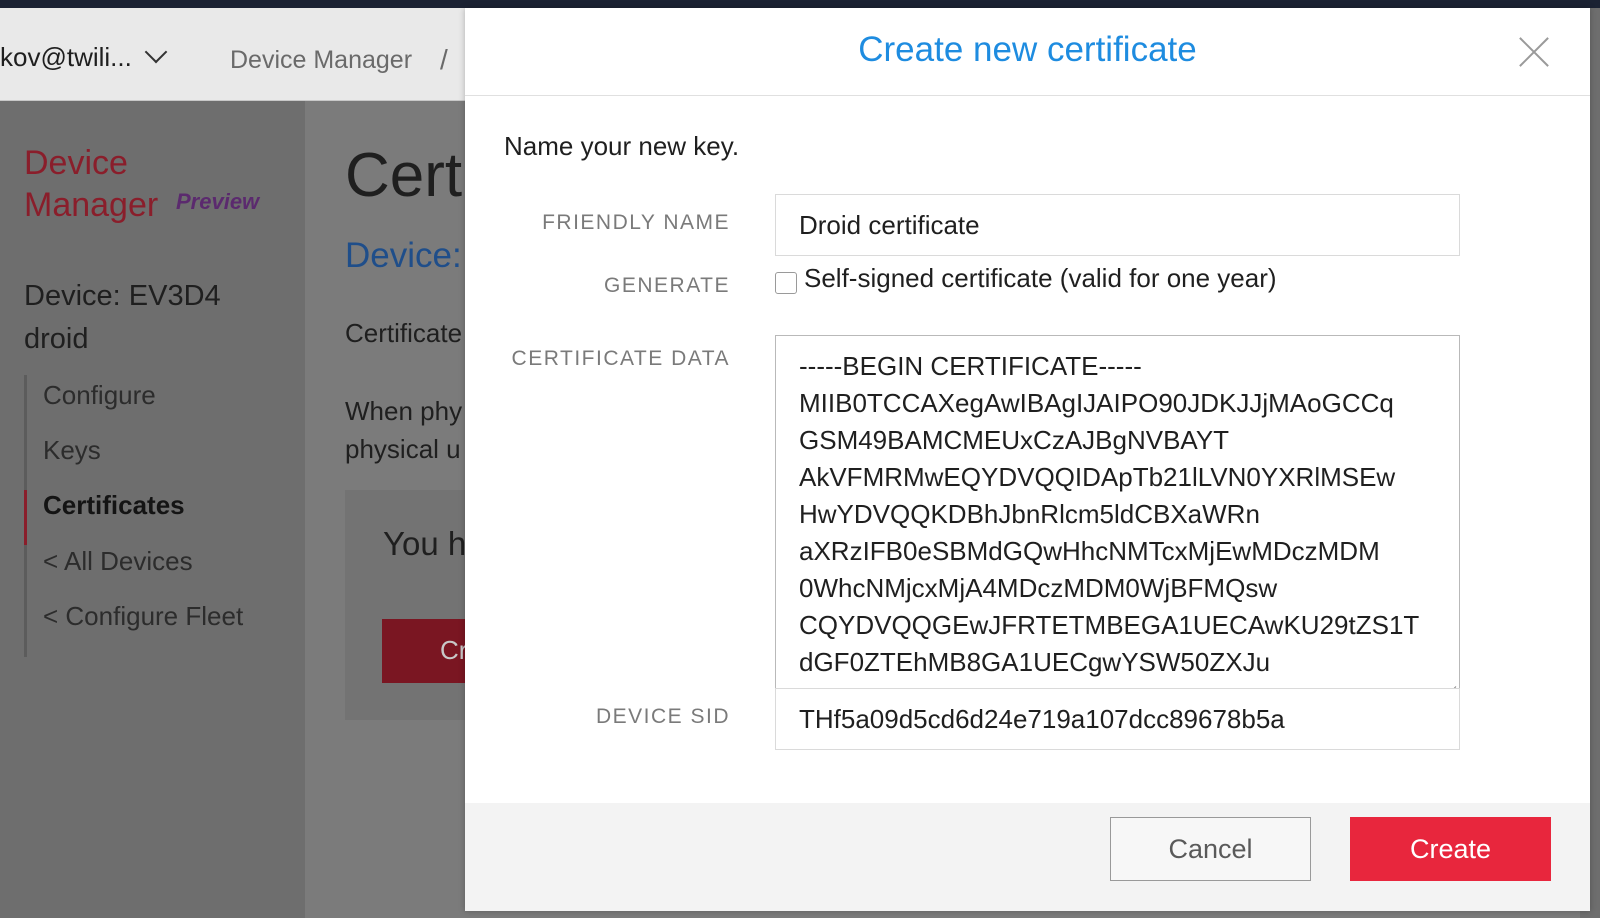 The image size is (1600, 918). What do you see at coordinates (25, 517) in the screenshot?
I see `sidebar-active-indicator` at bounding box center [25, 517].